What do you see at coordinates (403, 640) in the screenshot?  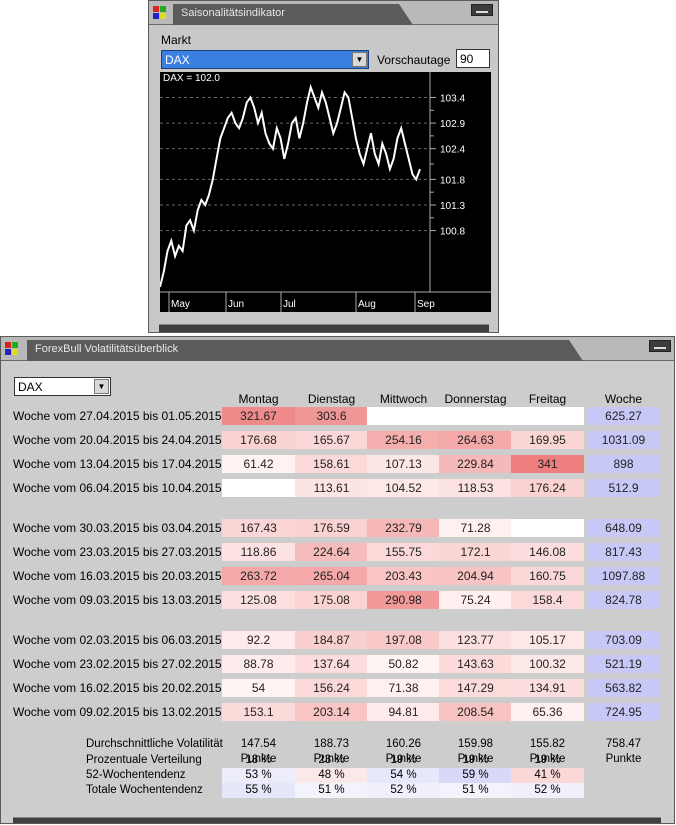 I see `volatility-cell: 197.08` at bounding box center [403, 640].